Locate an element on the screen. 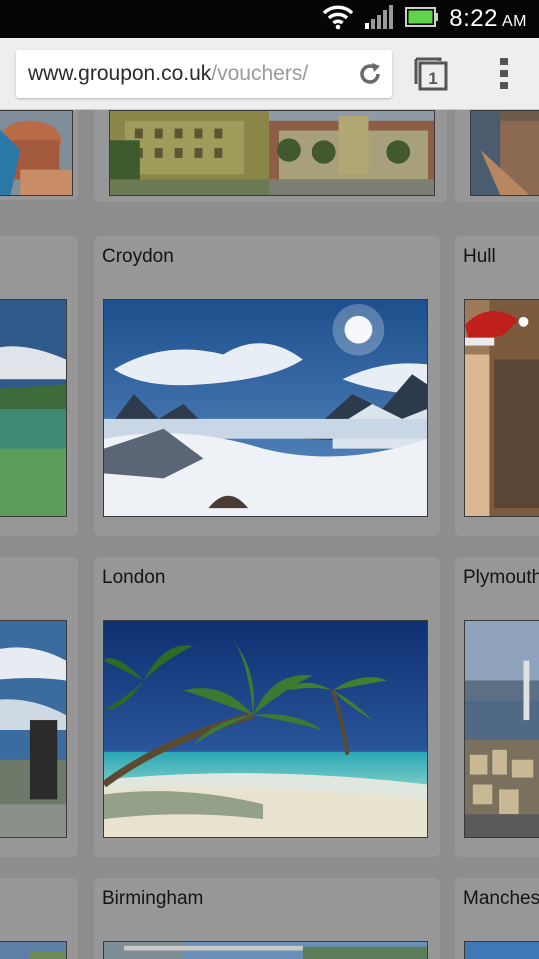 This screenshot has height=959, width=539. city-name: Birmingham is located at coordinates (153, 898).